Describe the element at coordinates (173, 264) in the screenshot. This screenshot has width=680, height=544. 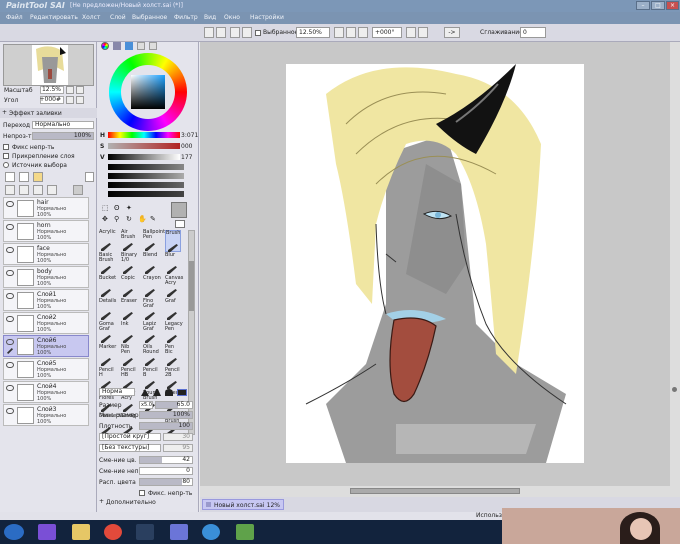
I see `brush-tool-slot: Blur` at that location.